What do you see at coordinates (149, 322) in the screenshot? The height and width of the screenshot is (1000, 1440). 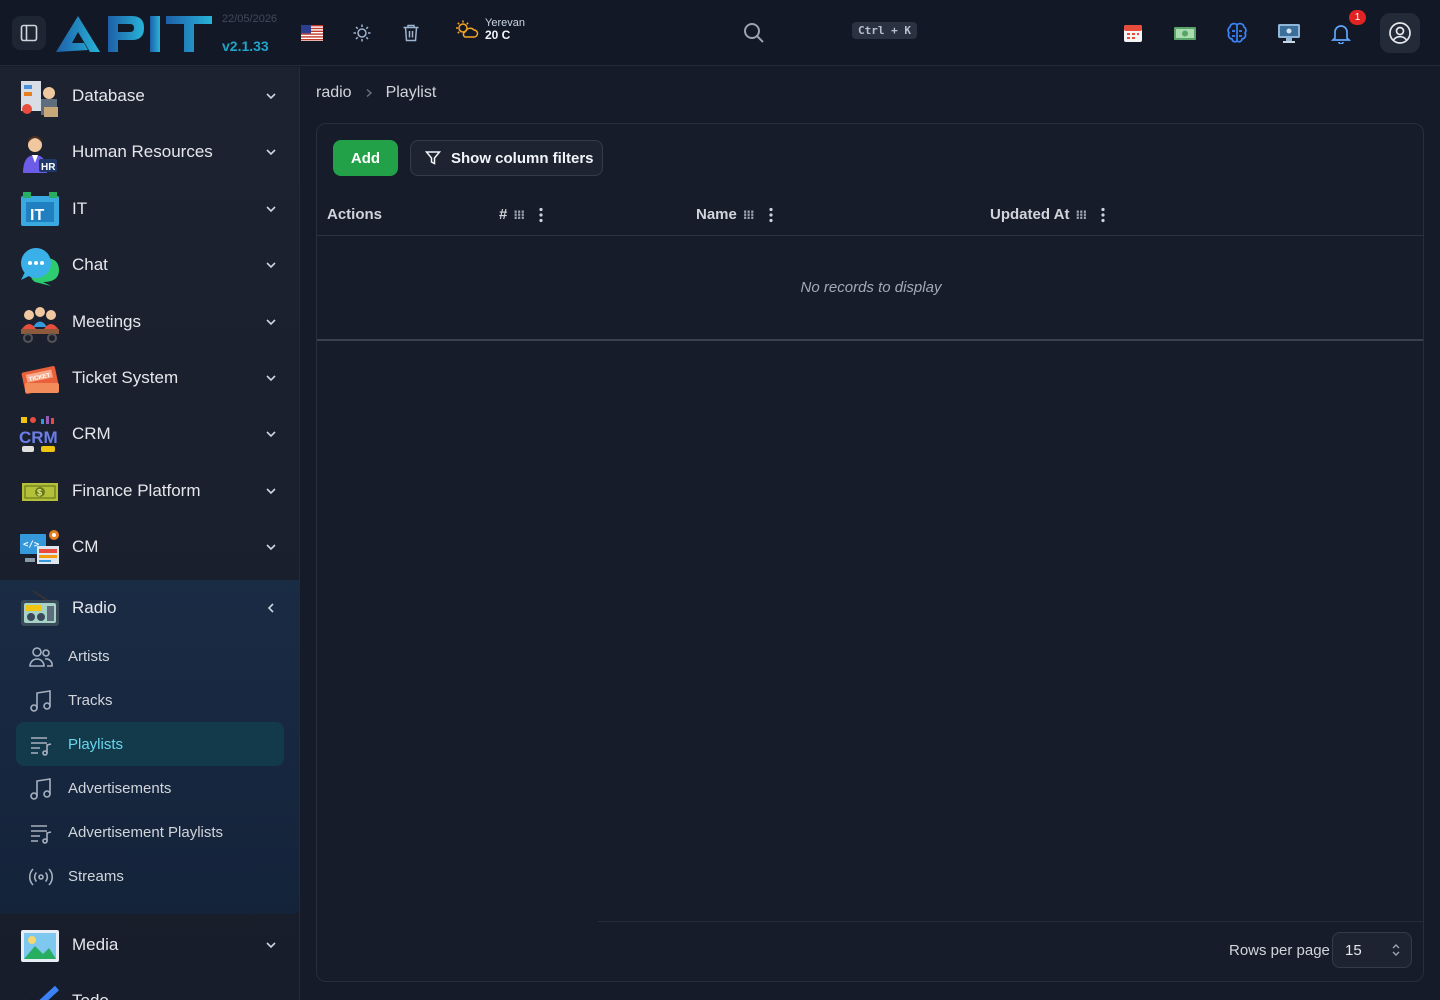 I see `sidebar-item-meetings: Meetings` at bounding box center [149, 322].